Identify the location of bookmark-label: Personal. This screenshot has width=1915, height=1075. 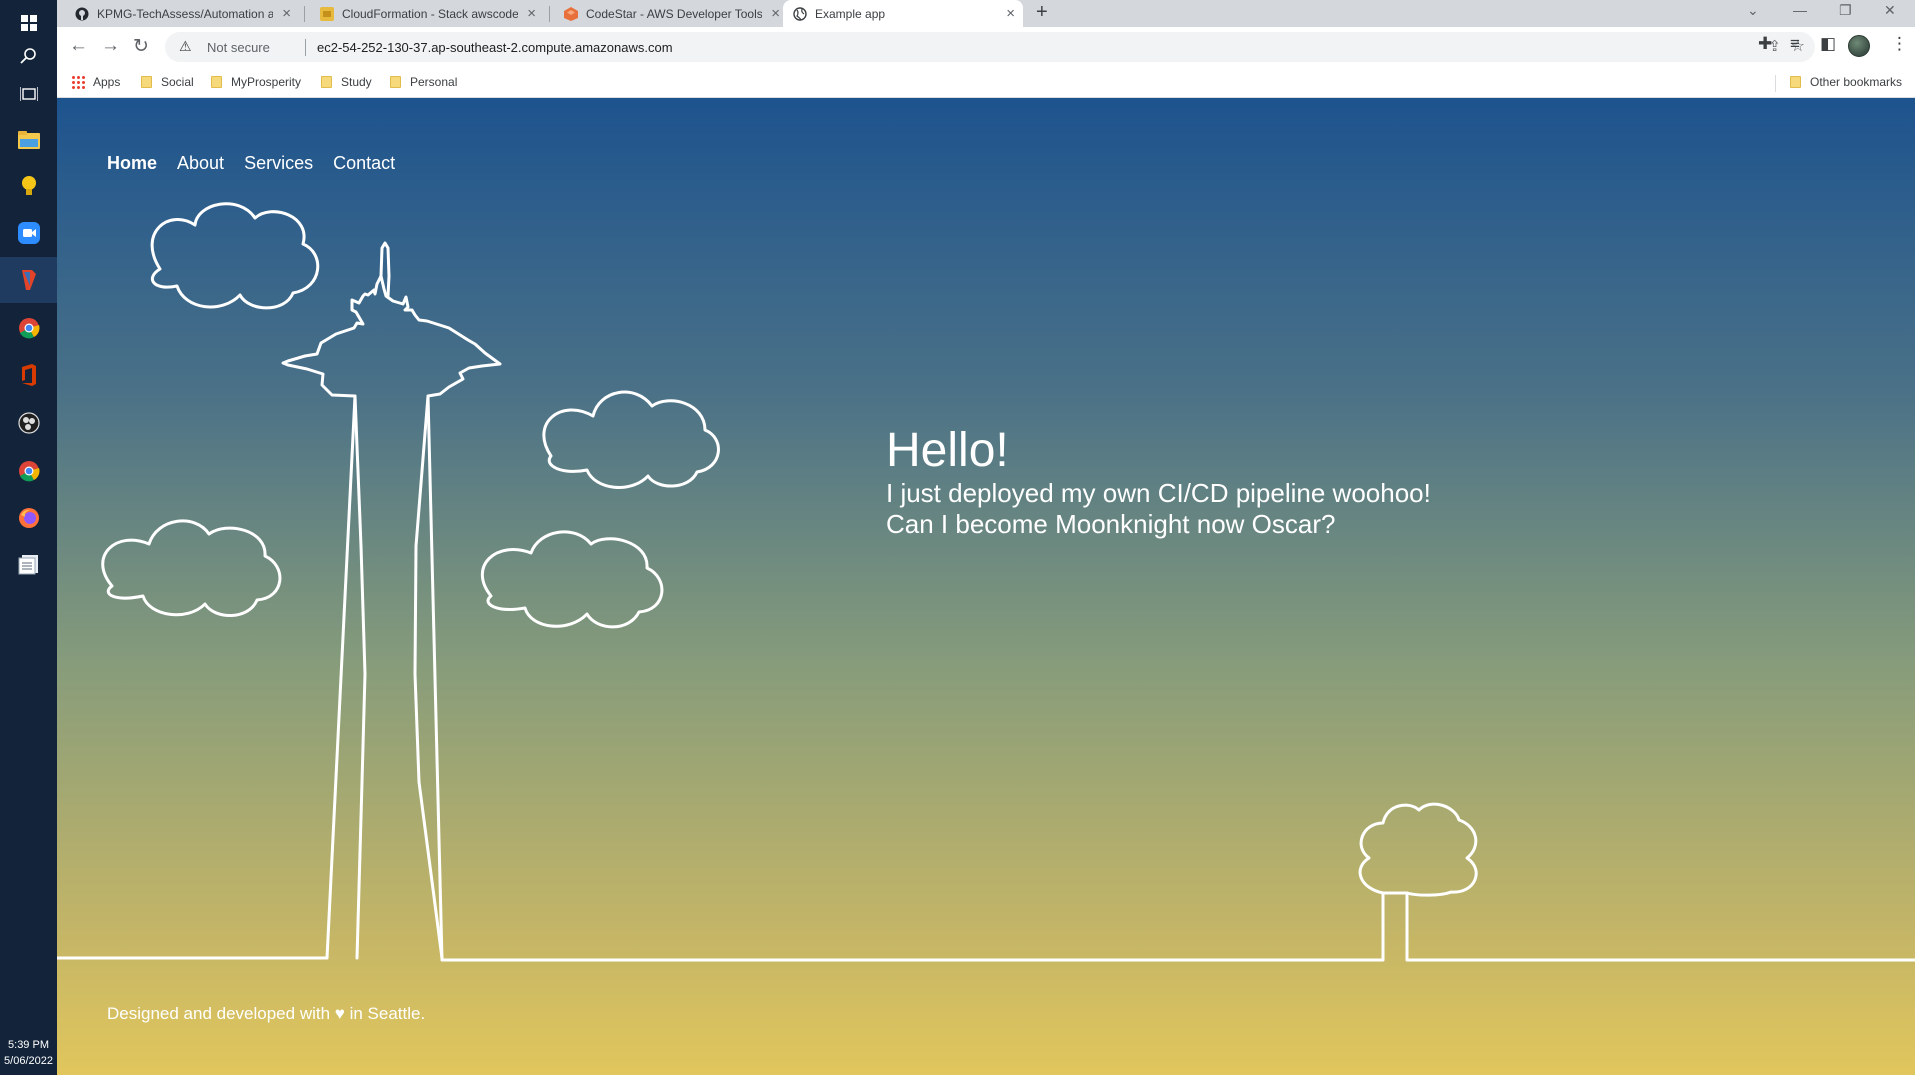
(434, 82).